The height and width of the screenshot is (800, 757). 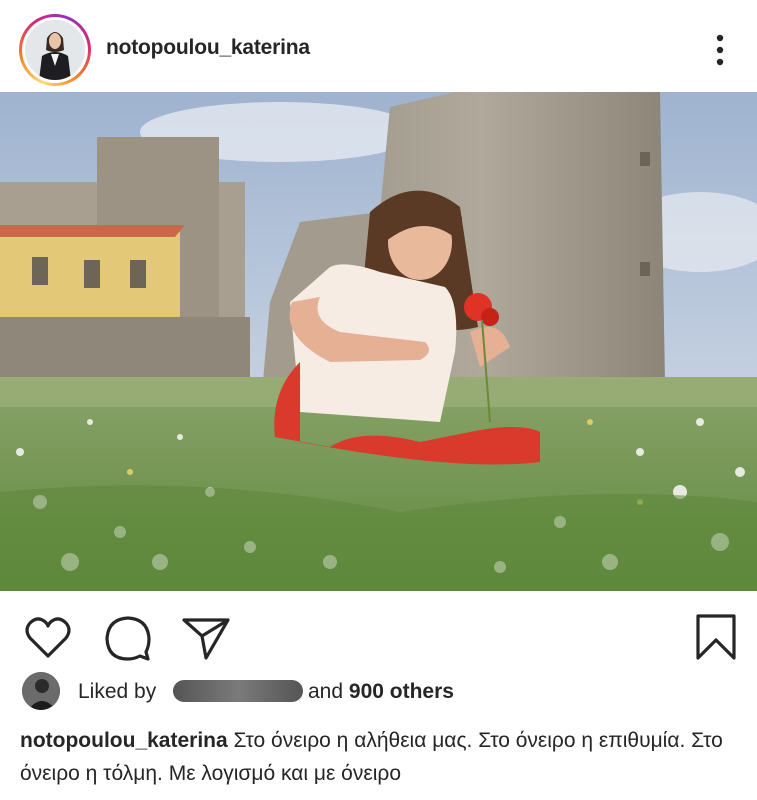 I want to click on avatar-figure-icon, so click(x=55, y=50).